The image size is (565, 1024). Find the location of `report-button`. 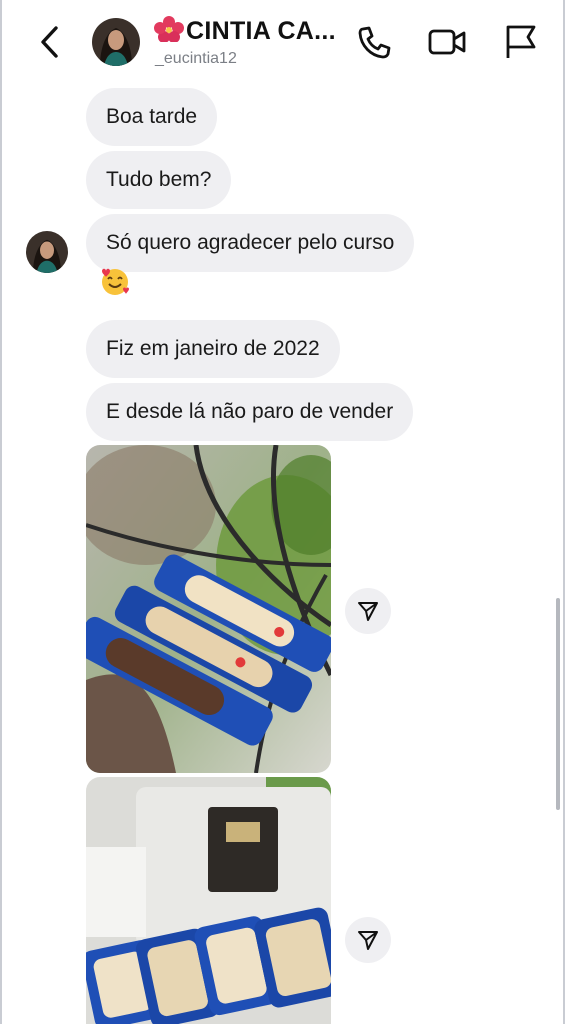

report-button is located at coordinates (520, 42).